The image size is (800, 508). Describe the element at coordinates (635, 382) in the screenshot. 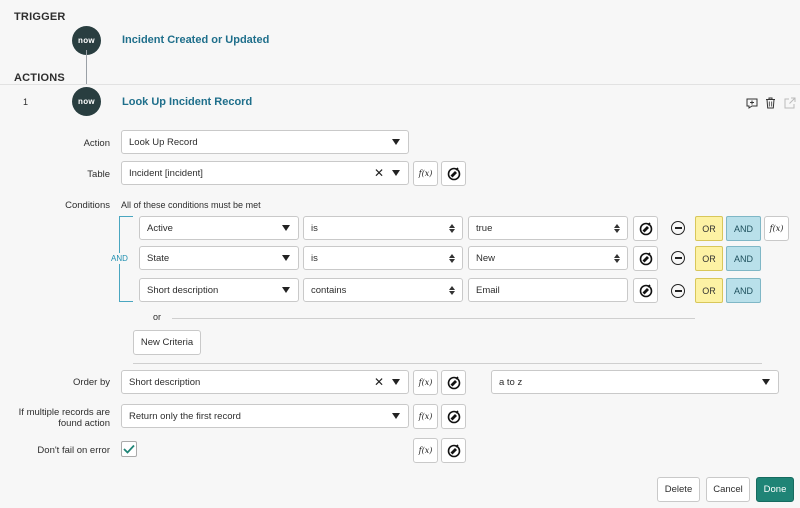

I see `sort-direction-select: a to z` at that location.